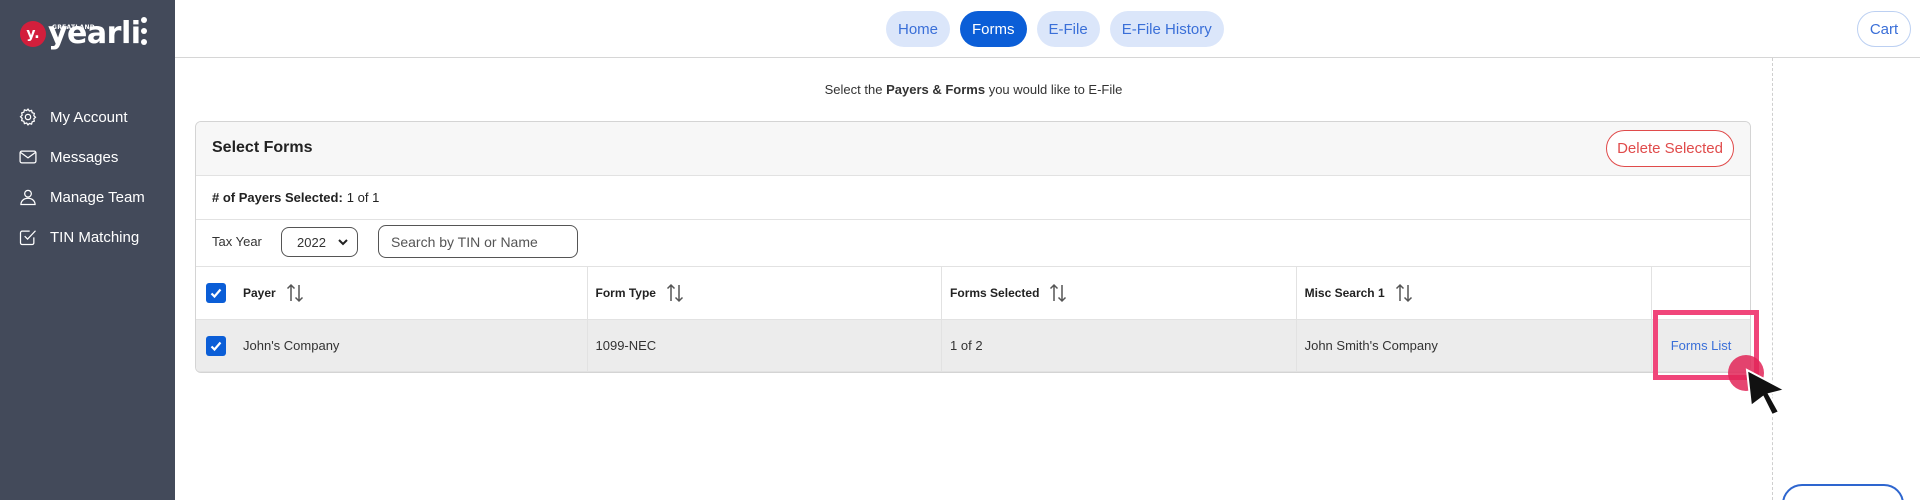 The height and width of the screenshot is (500, 1920). What do you see at coordinates (392, 345) in the screenshot?
I see `cell-payer: John's Company` at bounding box center [392, 345].